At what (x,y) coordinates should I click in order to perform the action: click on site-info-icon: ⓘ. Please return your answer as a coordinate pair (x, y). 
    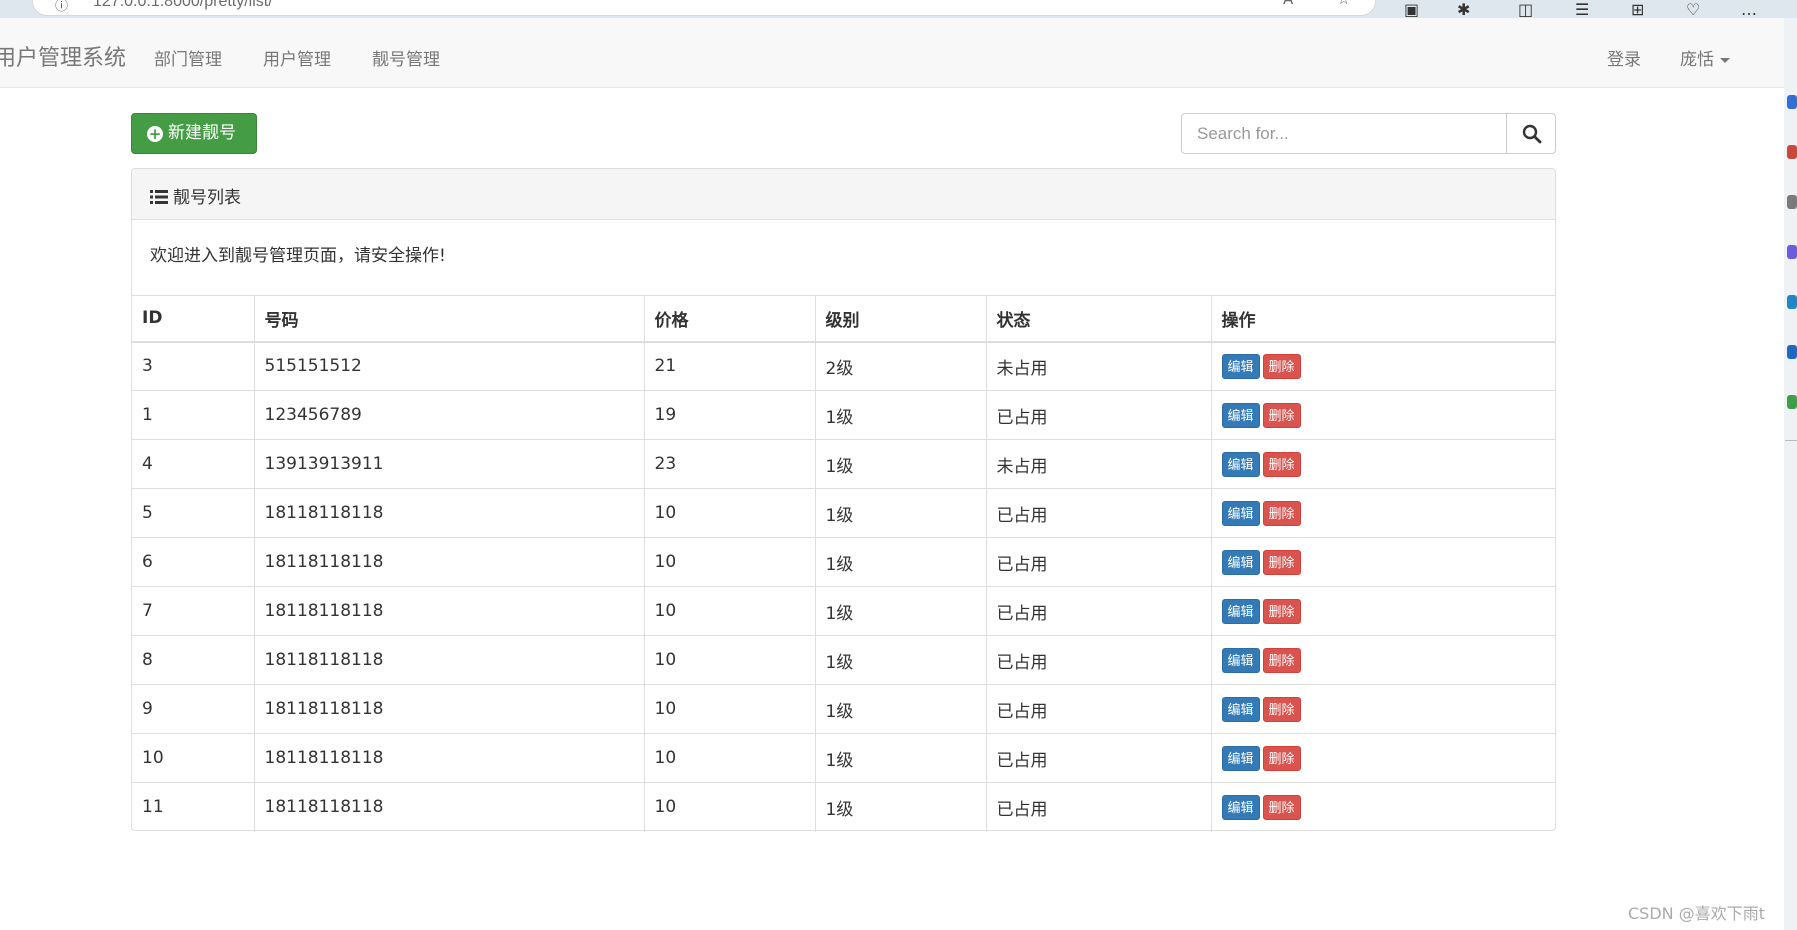
    Looking at the image, I should click on (61, 7).